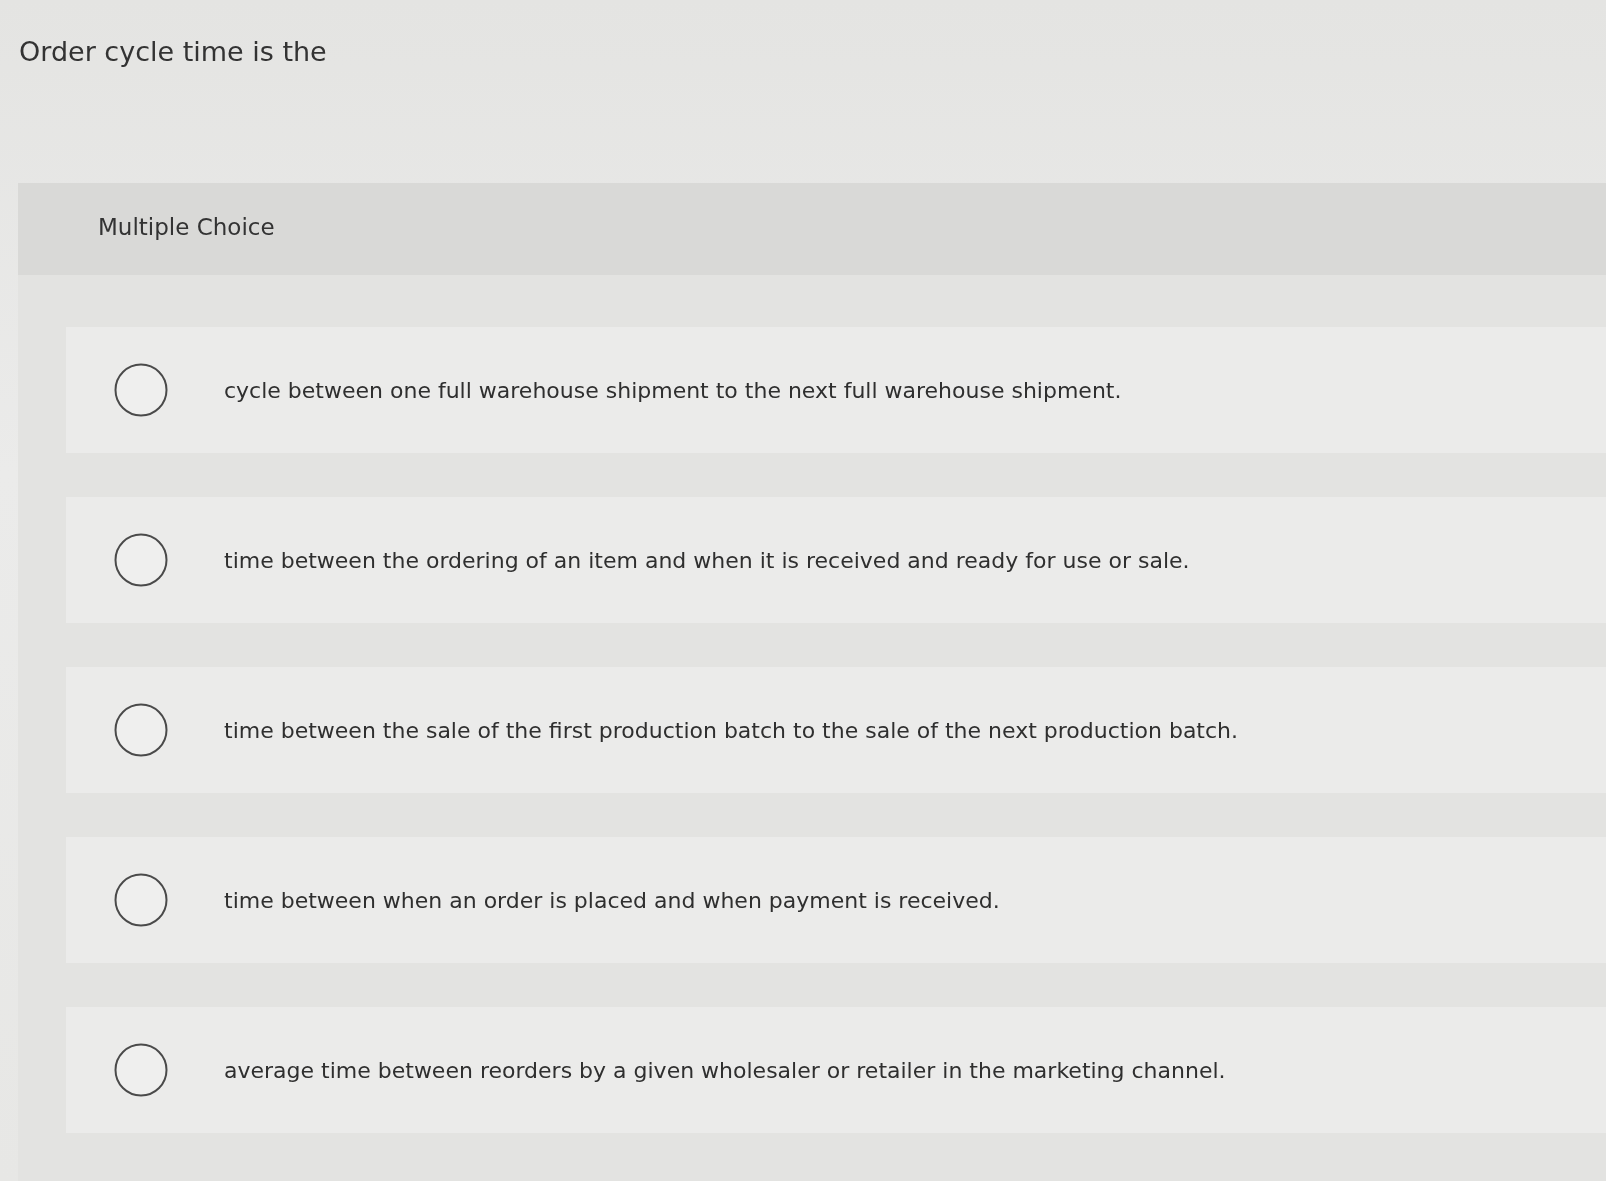 The width and height of the screenshot is (1606, 1181). I want to click on option-text: time between when an order is placed and when payment is received., so click(612, 900).